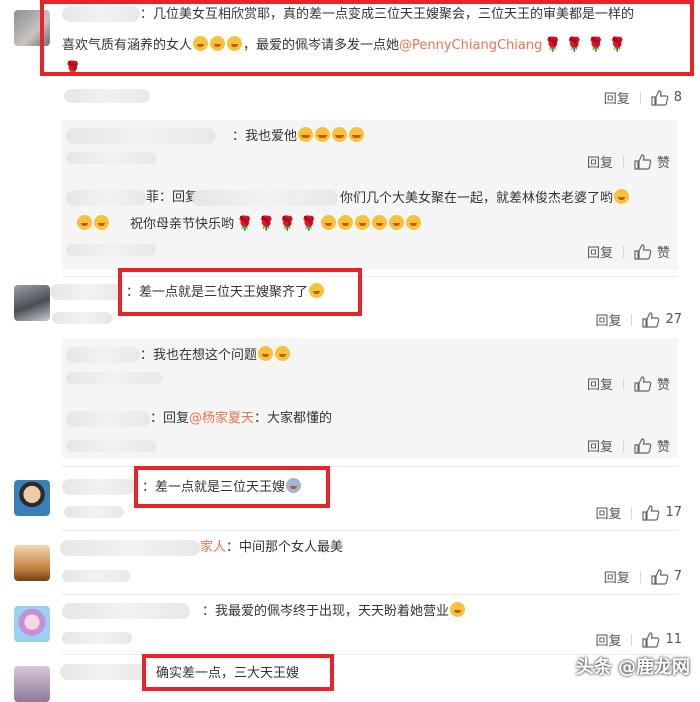 The width and height of the screenshot is (700, 702). I want to click on like-button: 8, so click(666, 97).